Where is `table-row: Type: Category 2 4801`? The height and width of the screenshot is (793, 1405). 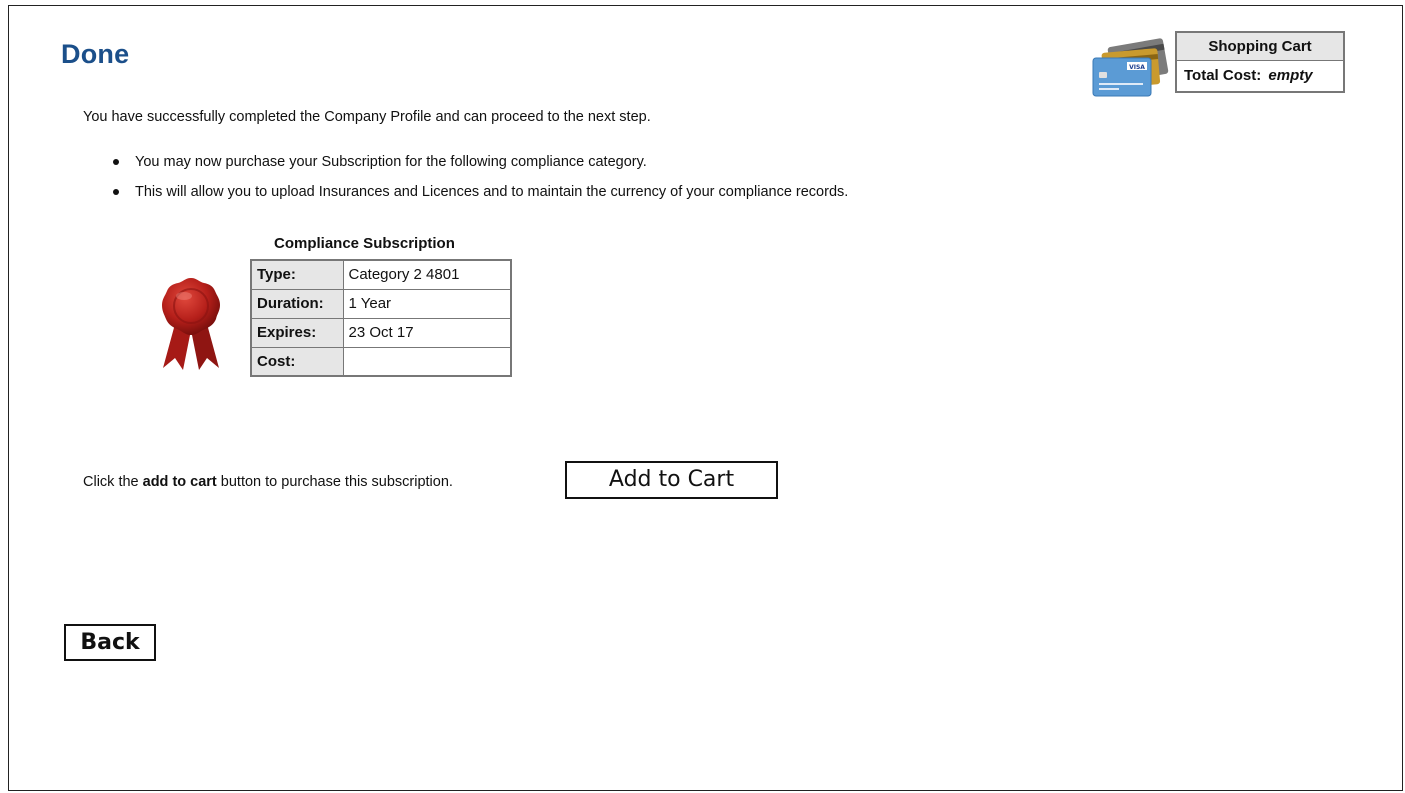 table-row: Type: Category 2 4801 is located at coordinates (381, 274).